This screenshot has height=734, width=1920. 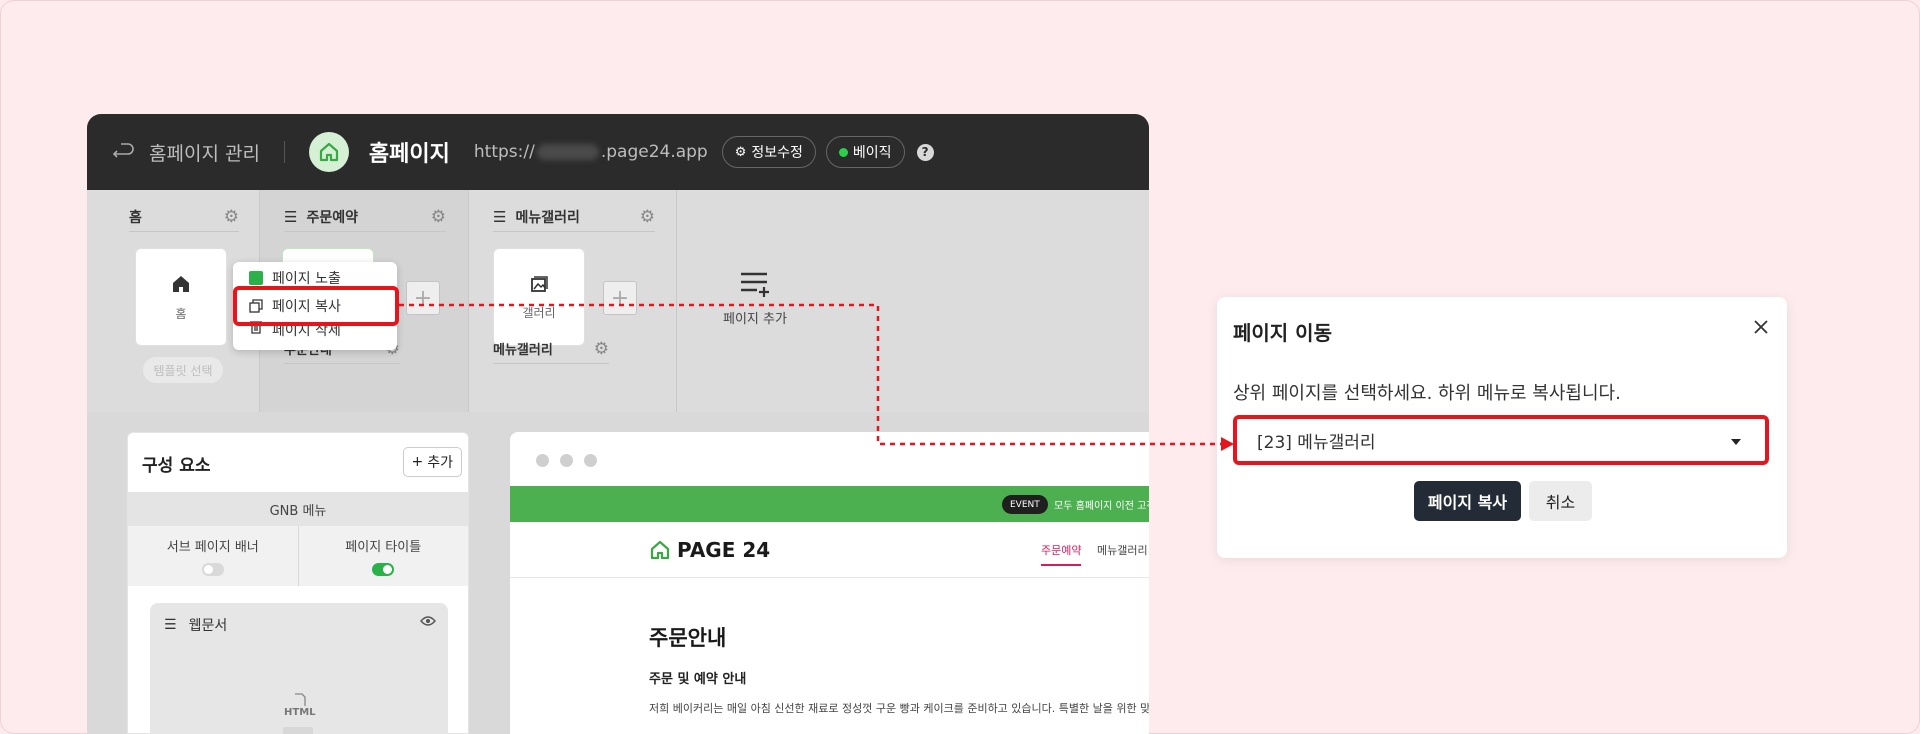 What do you see at coordinates (829, 504) in the screenshot?
I see `event-banner: EVENT 모두 홈페이지 이전 고객` at bounding box center [829, 504].